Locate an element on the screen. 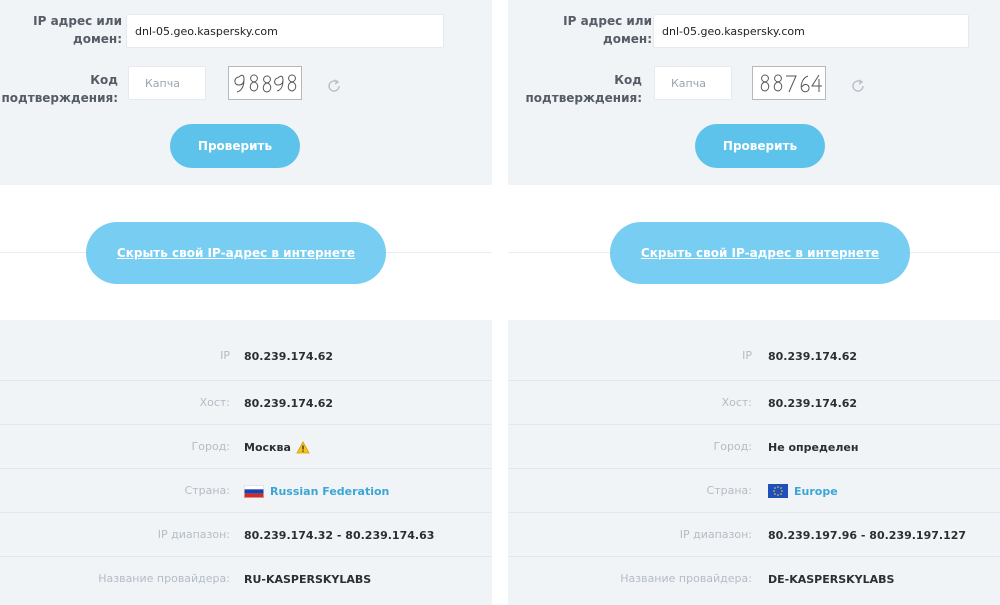  provider-value: RU-KASPERSKYLABS is located at coordinates (308, 579).